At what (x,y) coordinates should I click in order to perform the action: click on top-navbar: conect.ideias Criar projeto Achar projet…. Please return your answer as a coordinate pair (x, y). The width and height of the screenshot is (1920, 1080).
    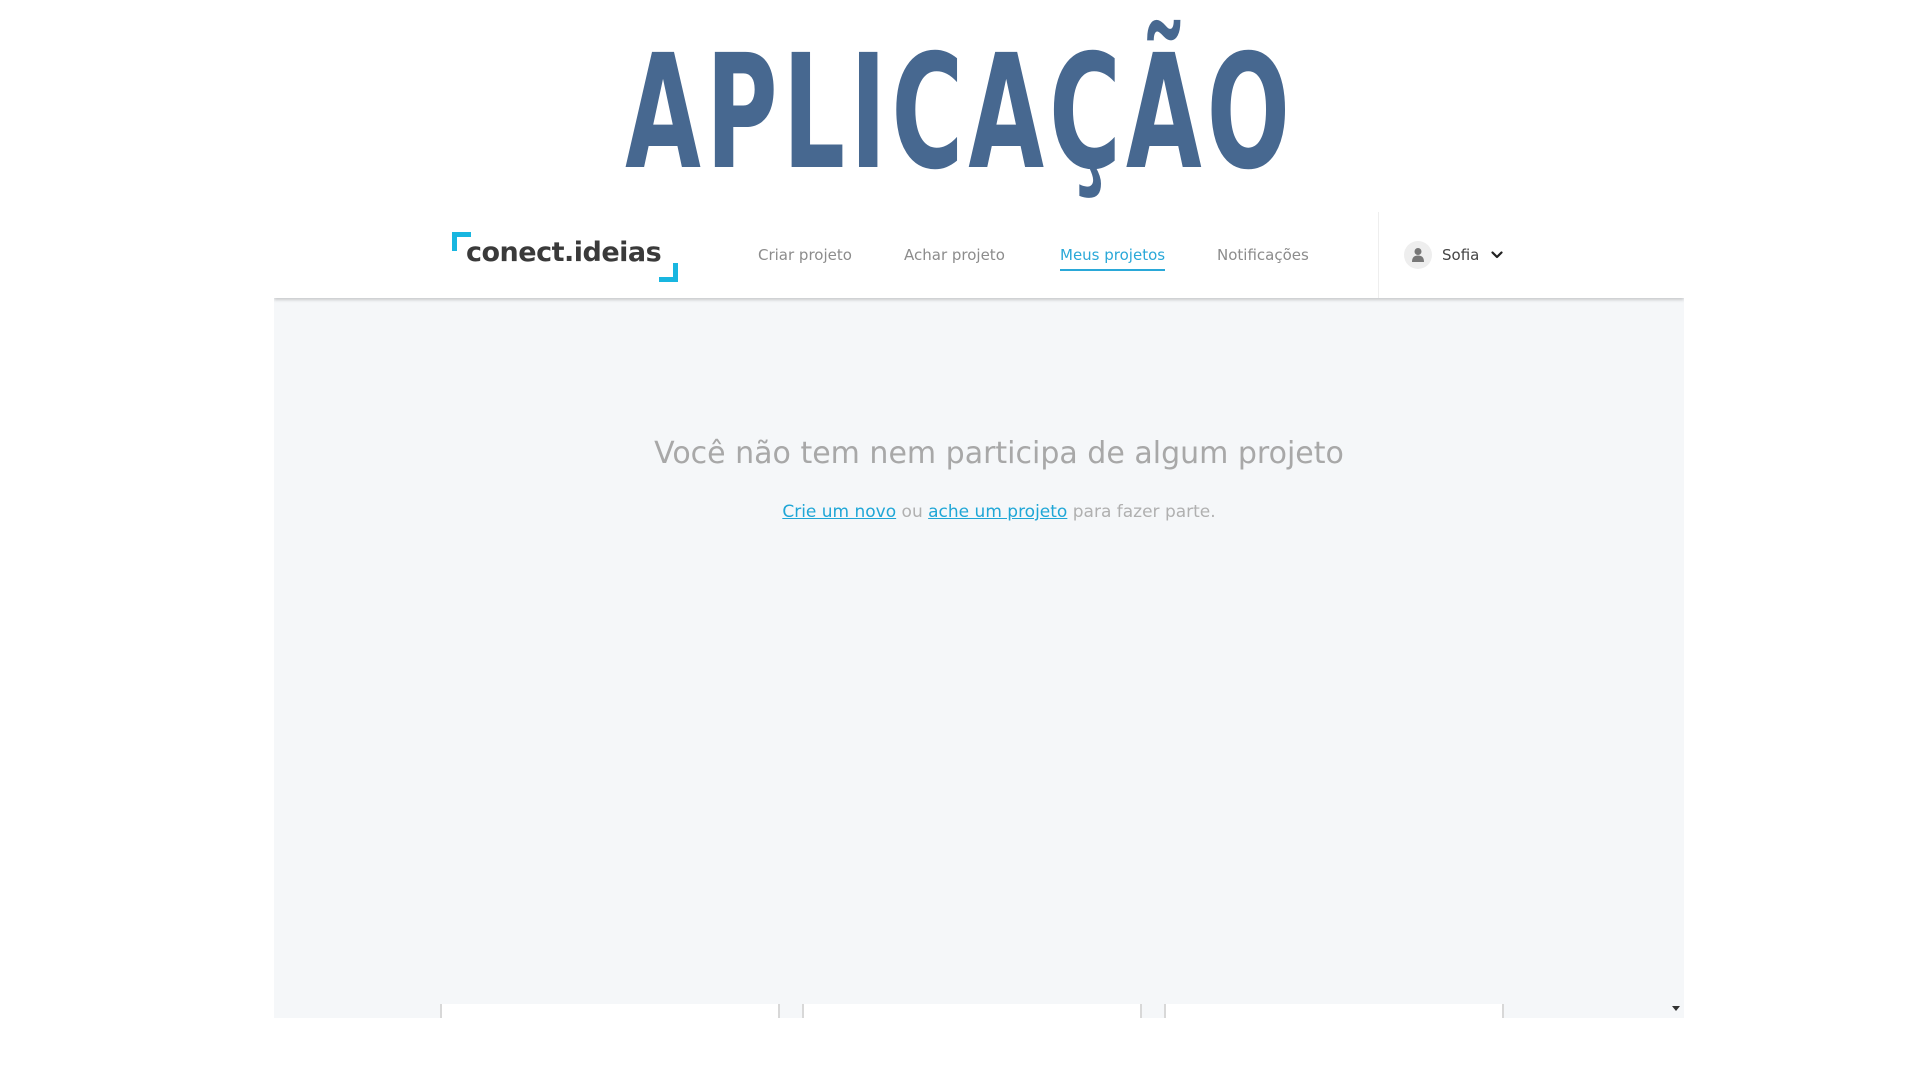
    Looking at the image, I should click on (979, 255).